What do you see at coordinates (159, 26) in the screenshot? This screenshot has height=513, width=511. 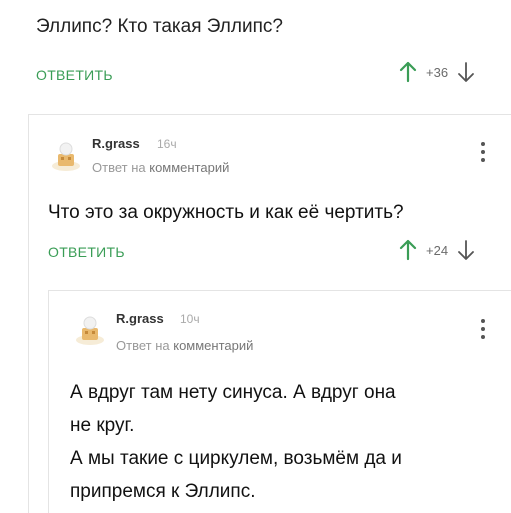 I see `root-comment-text: Эллипс? Кто такая Эллипс?` at bounding box center [159, 26].